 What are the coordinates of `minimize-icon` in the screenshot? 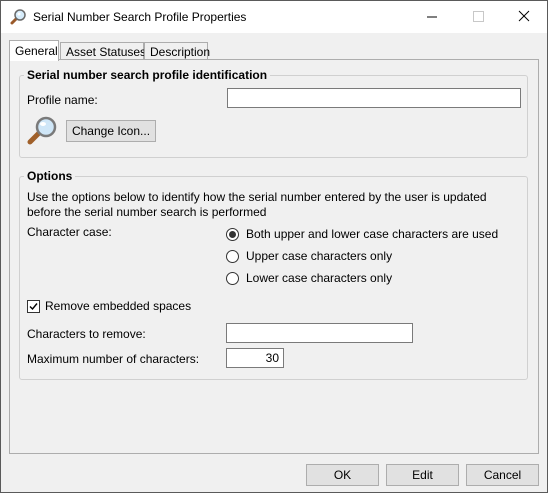 It's located at (432, 17).